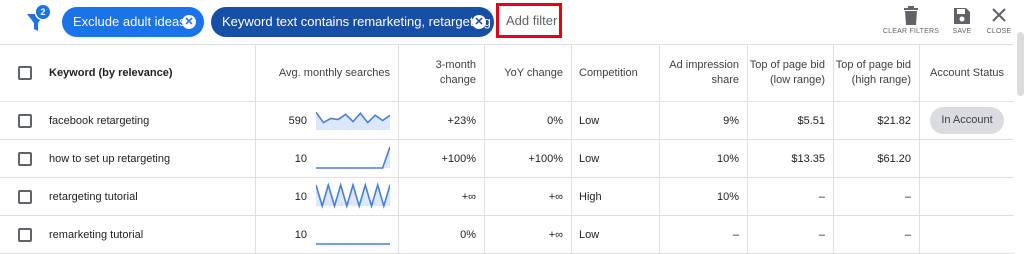 The height and width of the screenshot is (254, 1024). Describe the element at coordinates (962, 16) in the screenshot. I see `save-icon` at that location.